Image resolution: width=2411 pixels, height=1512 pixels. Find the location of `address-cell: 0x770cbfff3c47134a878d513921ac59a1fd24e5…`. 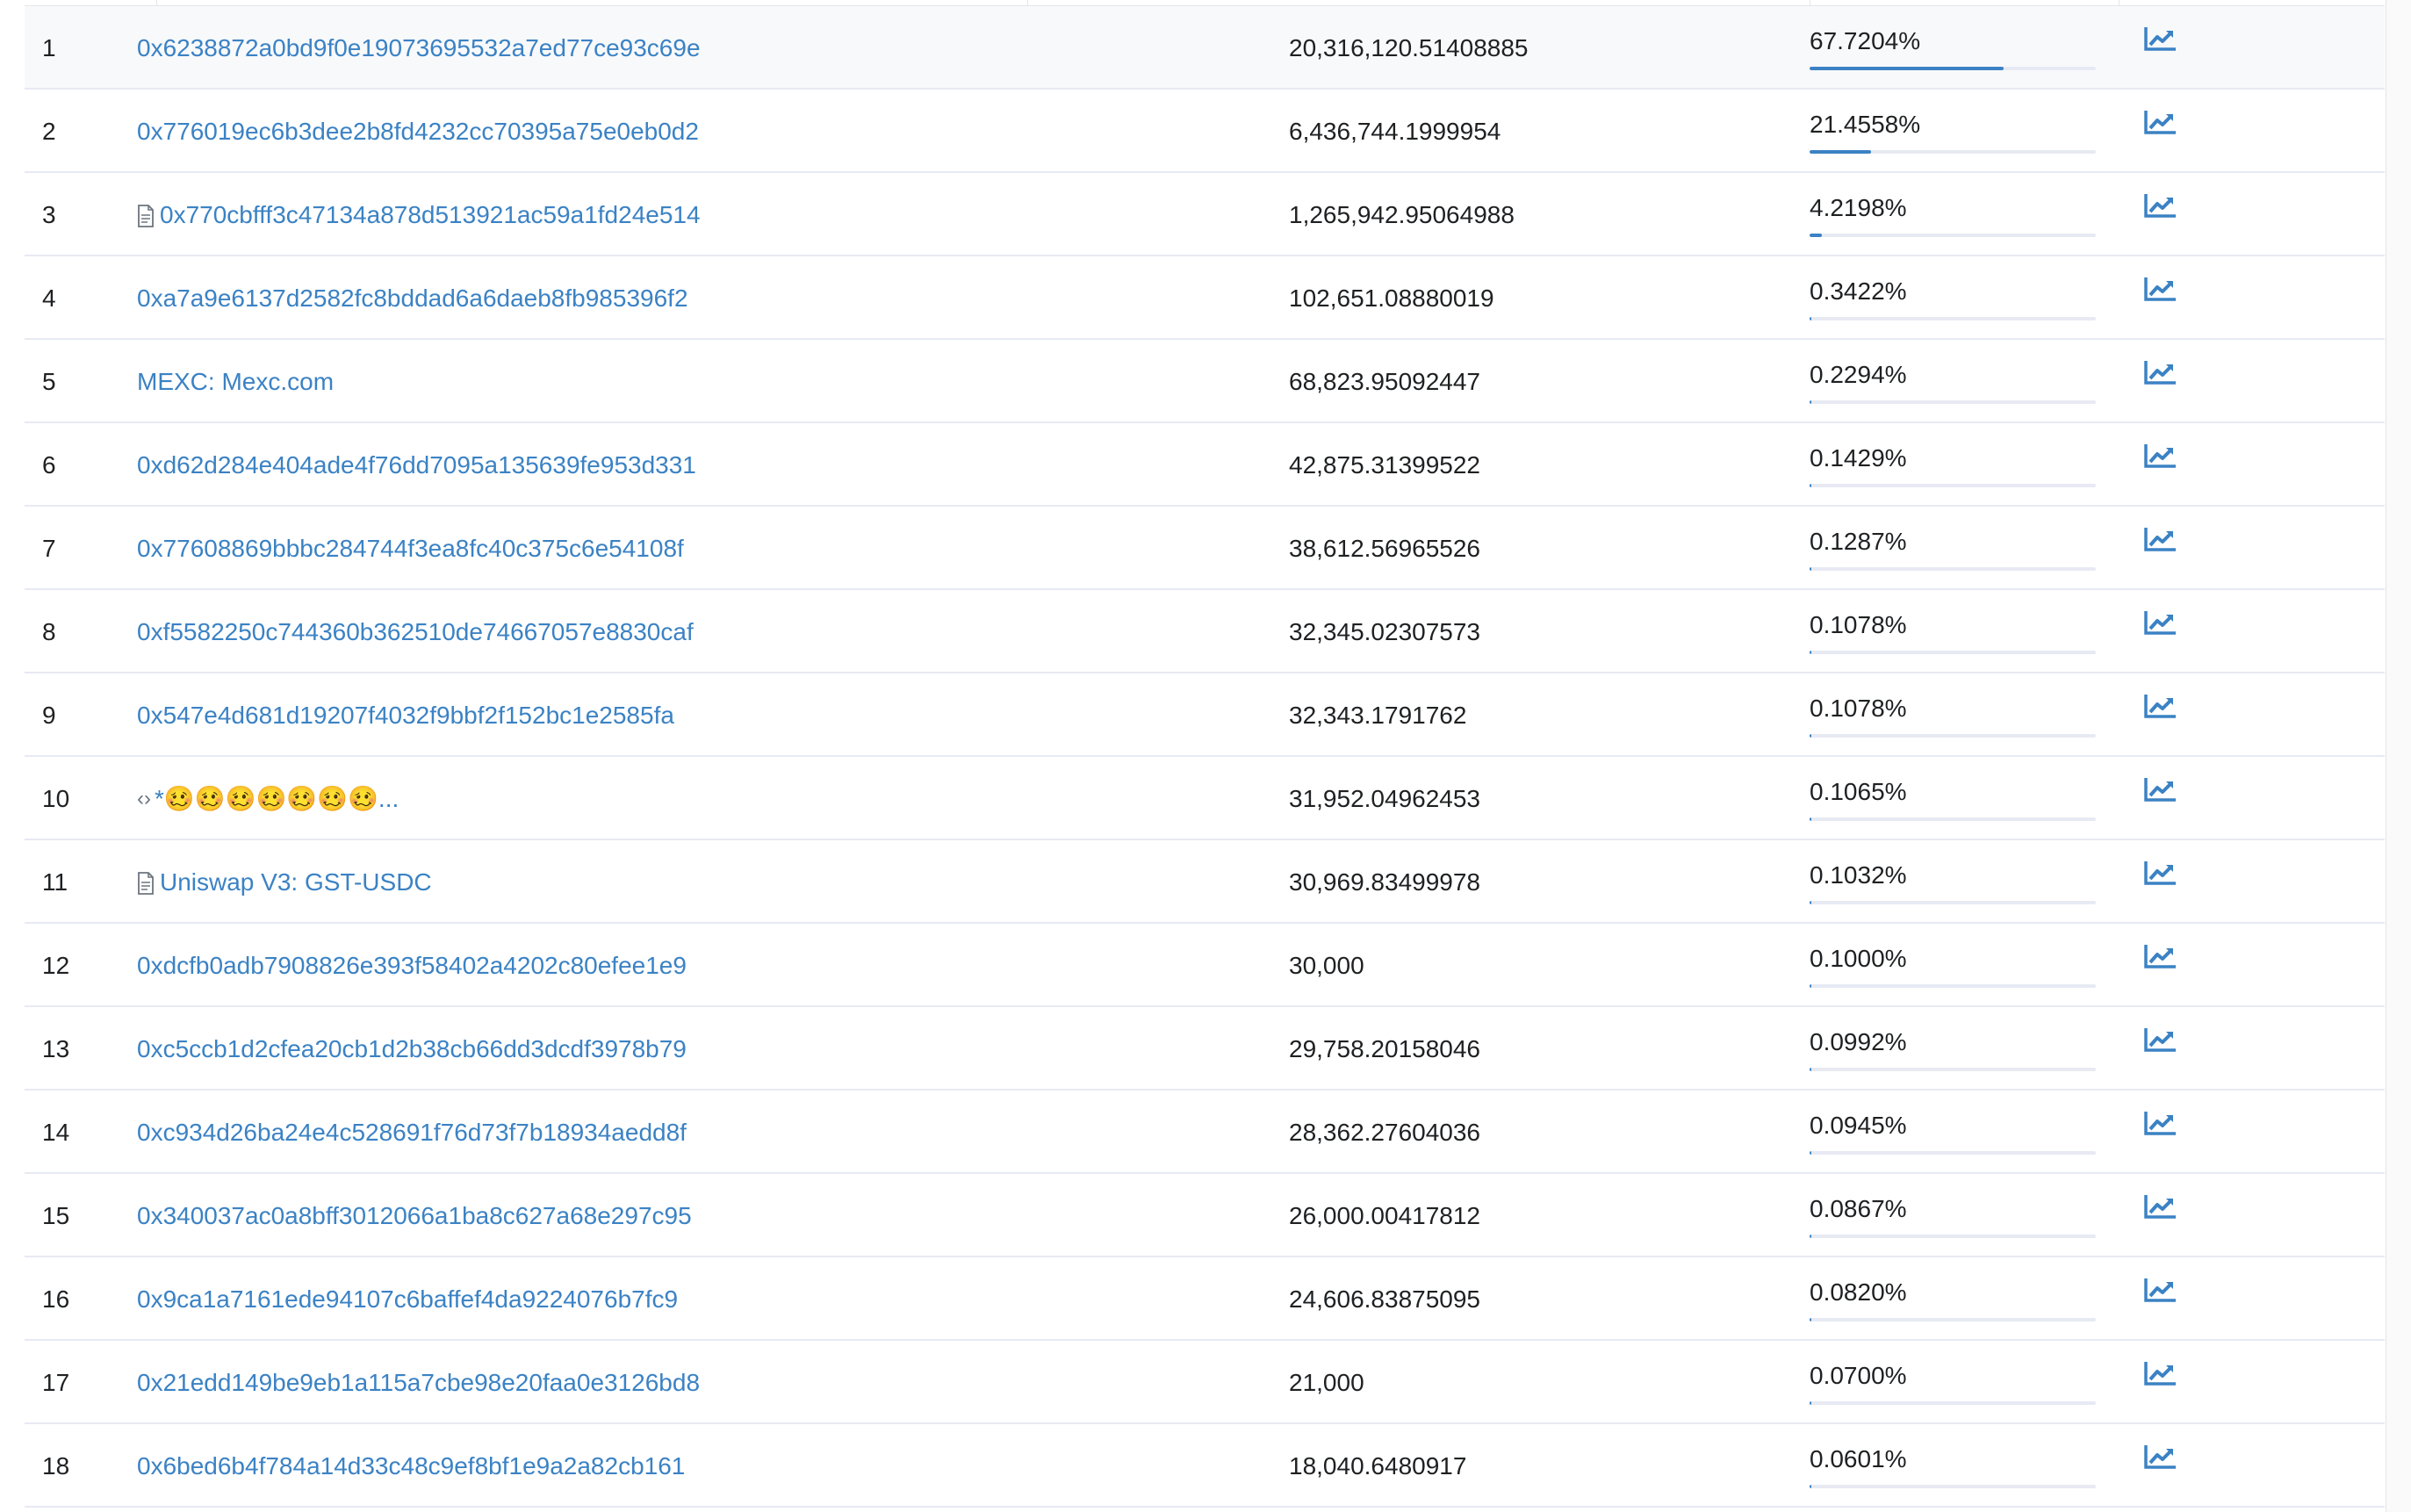

address-cell: 0x770cbfff3c47134a878d513921ac59a1fd24e5… is located at coordinates (419, 214).